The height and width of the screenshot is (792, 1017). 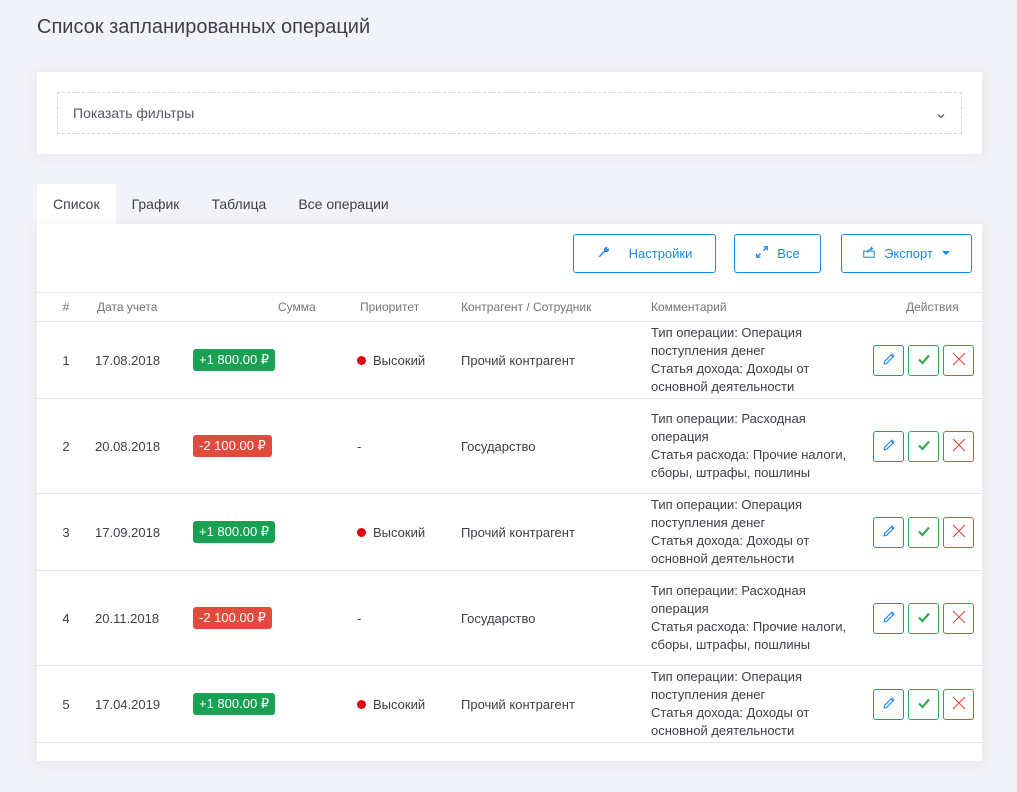 I want to click on row-num: 5, so click(x=66, y=704).